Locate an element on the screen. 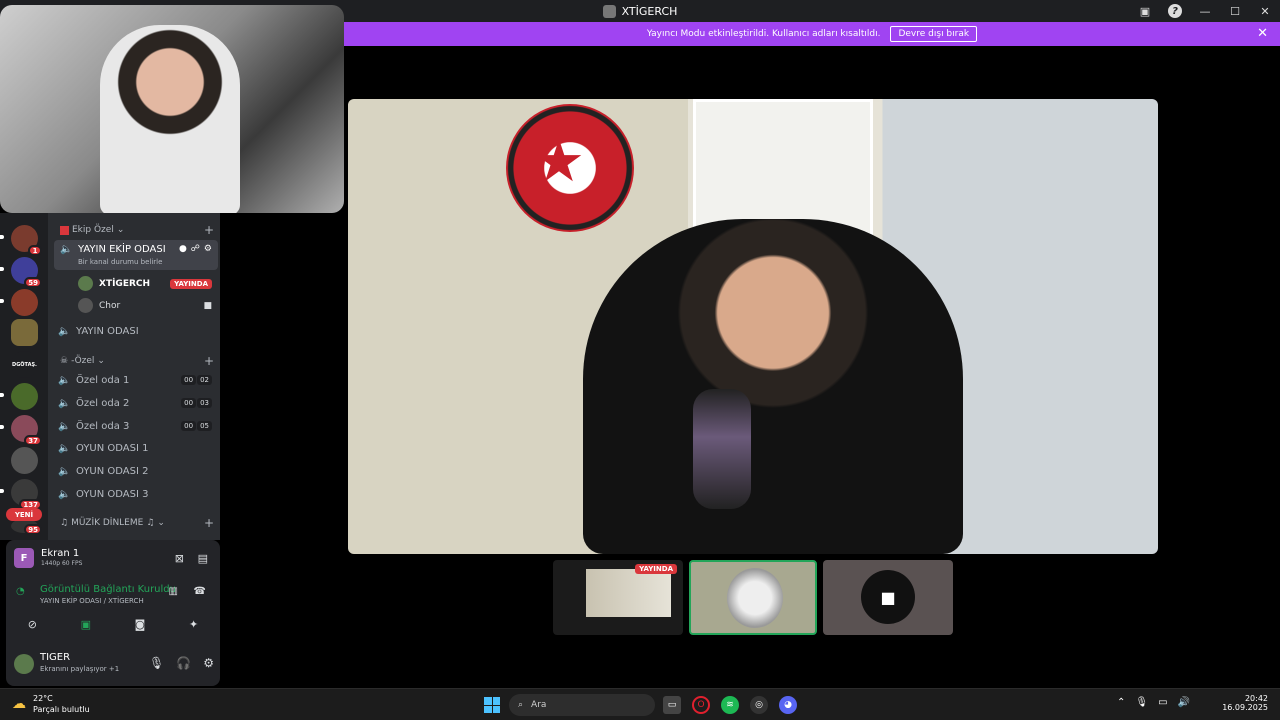  voice-channel: 🔈 YAYIN ODASI is located at coordinates (138, 331).